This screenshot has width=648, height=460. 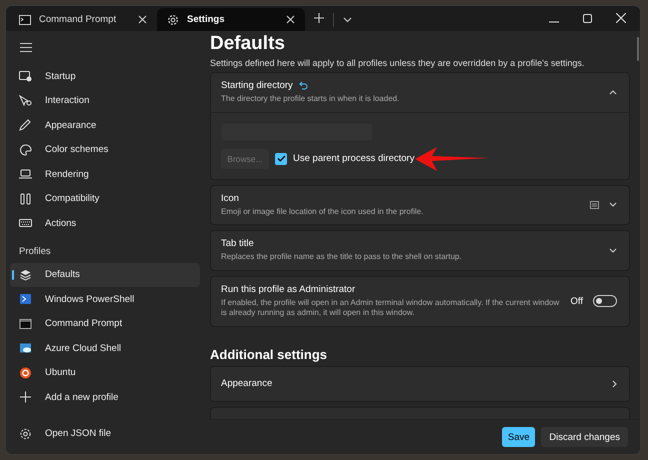 What do you see at coordinates (25, 125) in the screenshot?
I see `pen-icon` at bounding box center [25, 125].